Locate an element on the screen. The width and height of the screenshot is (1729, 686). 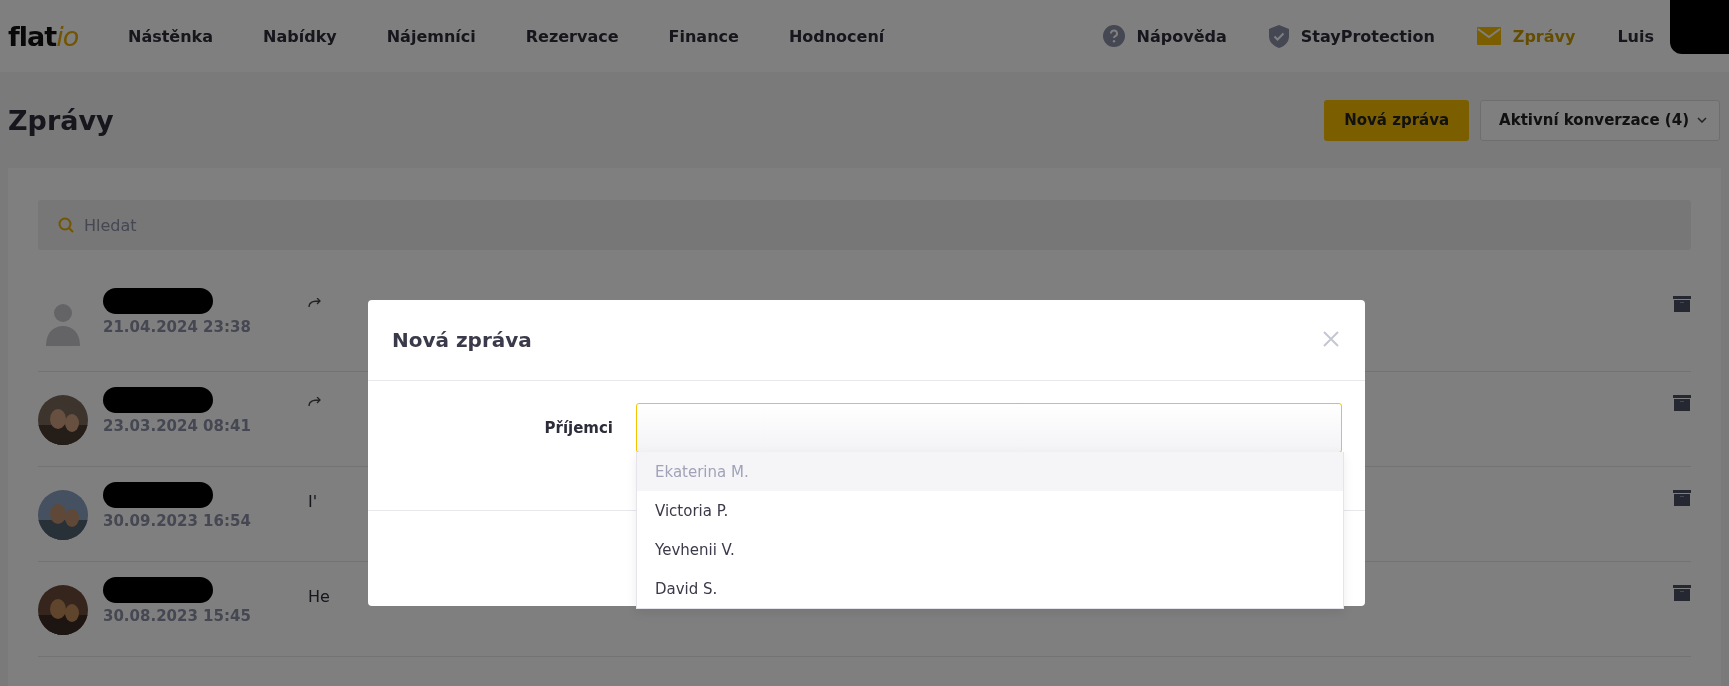
help-icon is located at coordinates (1113, 36).